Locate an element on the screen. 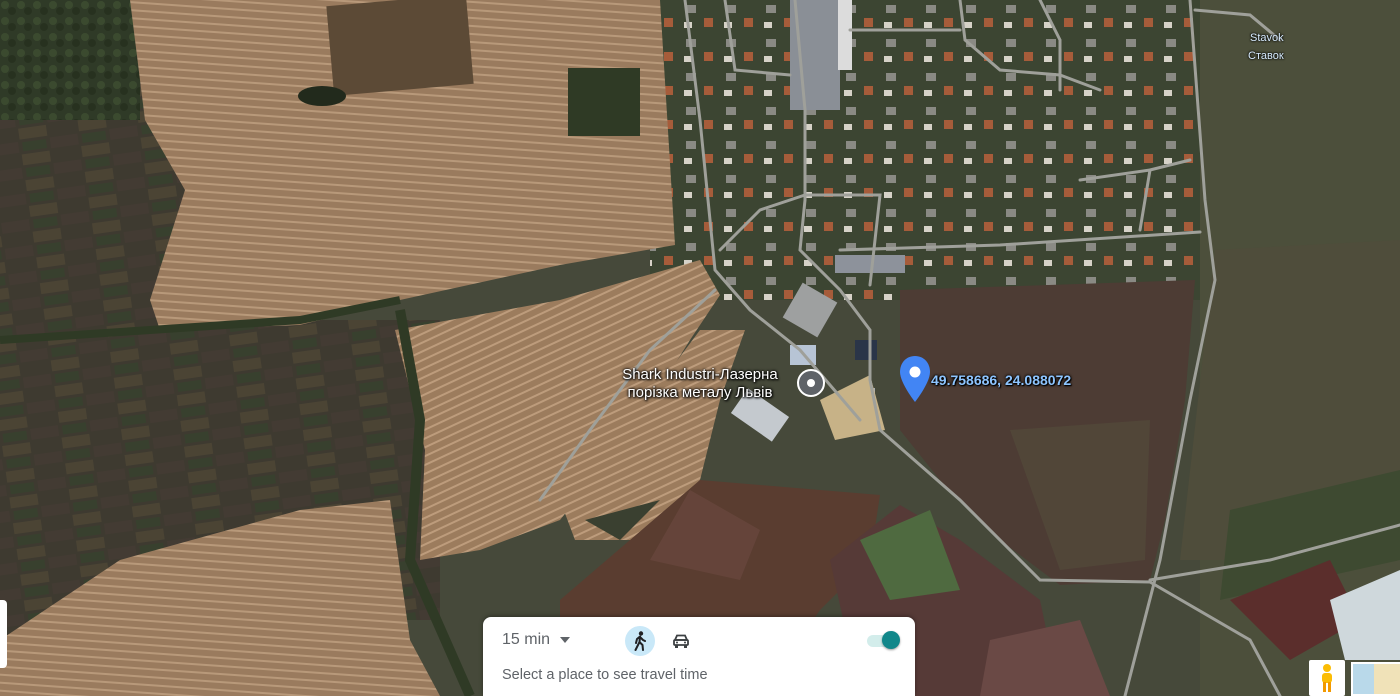  travel-hint-text: Select a place to see travel time is located at coordinates (605, 675).